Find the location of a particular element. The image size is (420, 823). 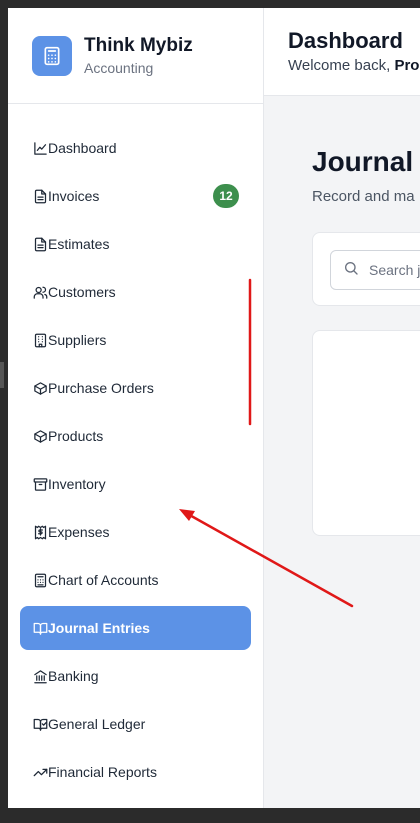

sidebar-item-label: Journal Entries is located at coordinates (99, 628).